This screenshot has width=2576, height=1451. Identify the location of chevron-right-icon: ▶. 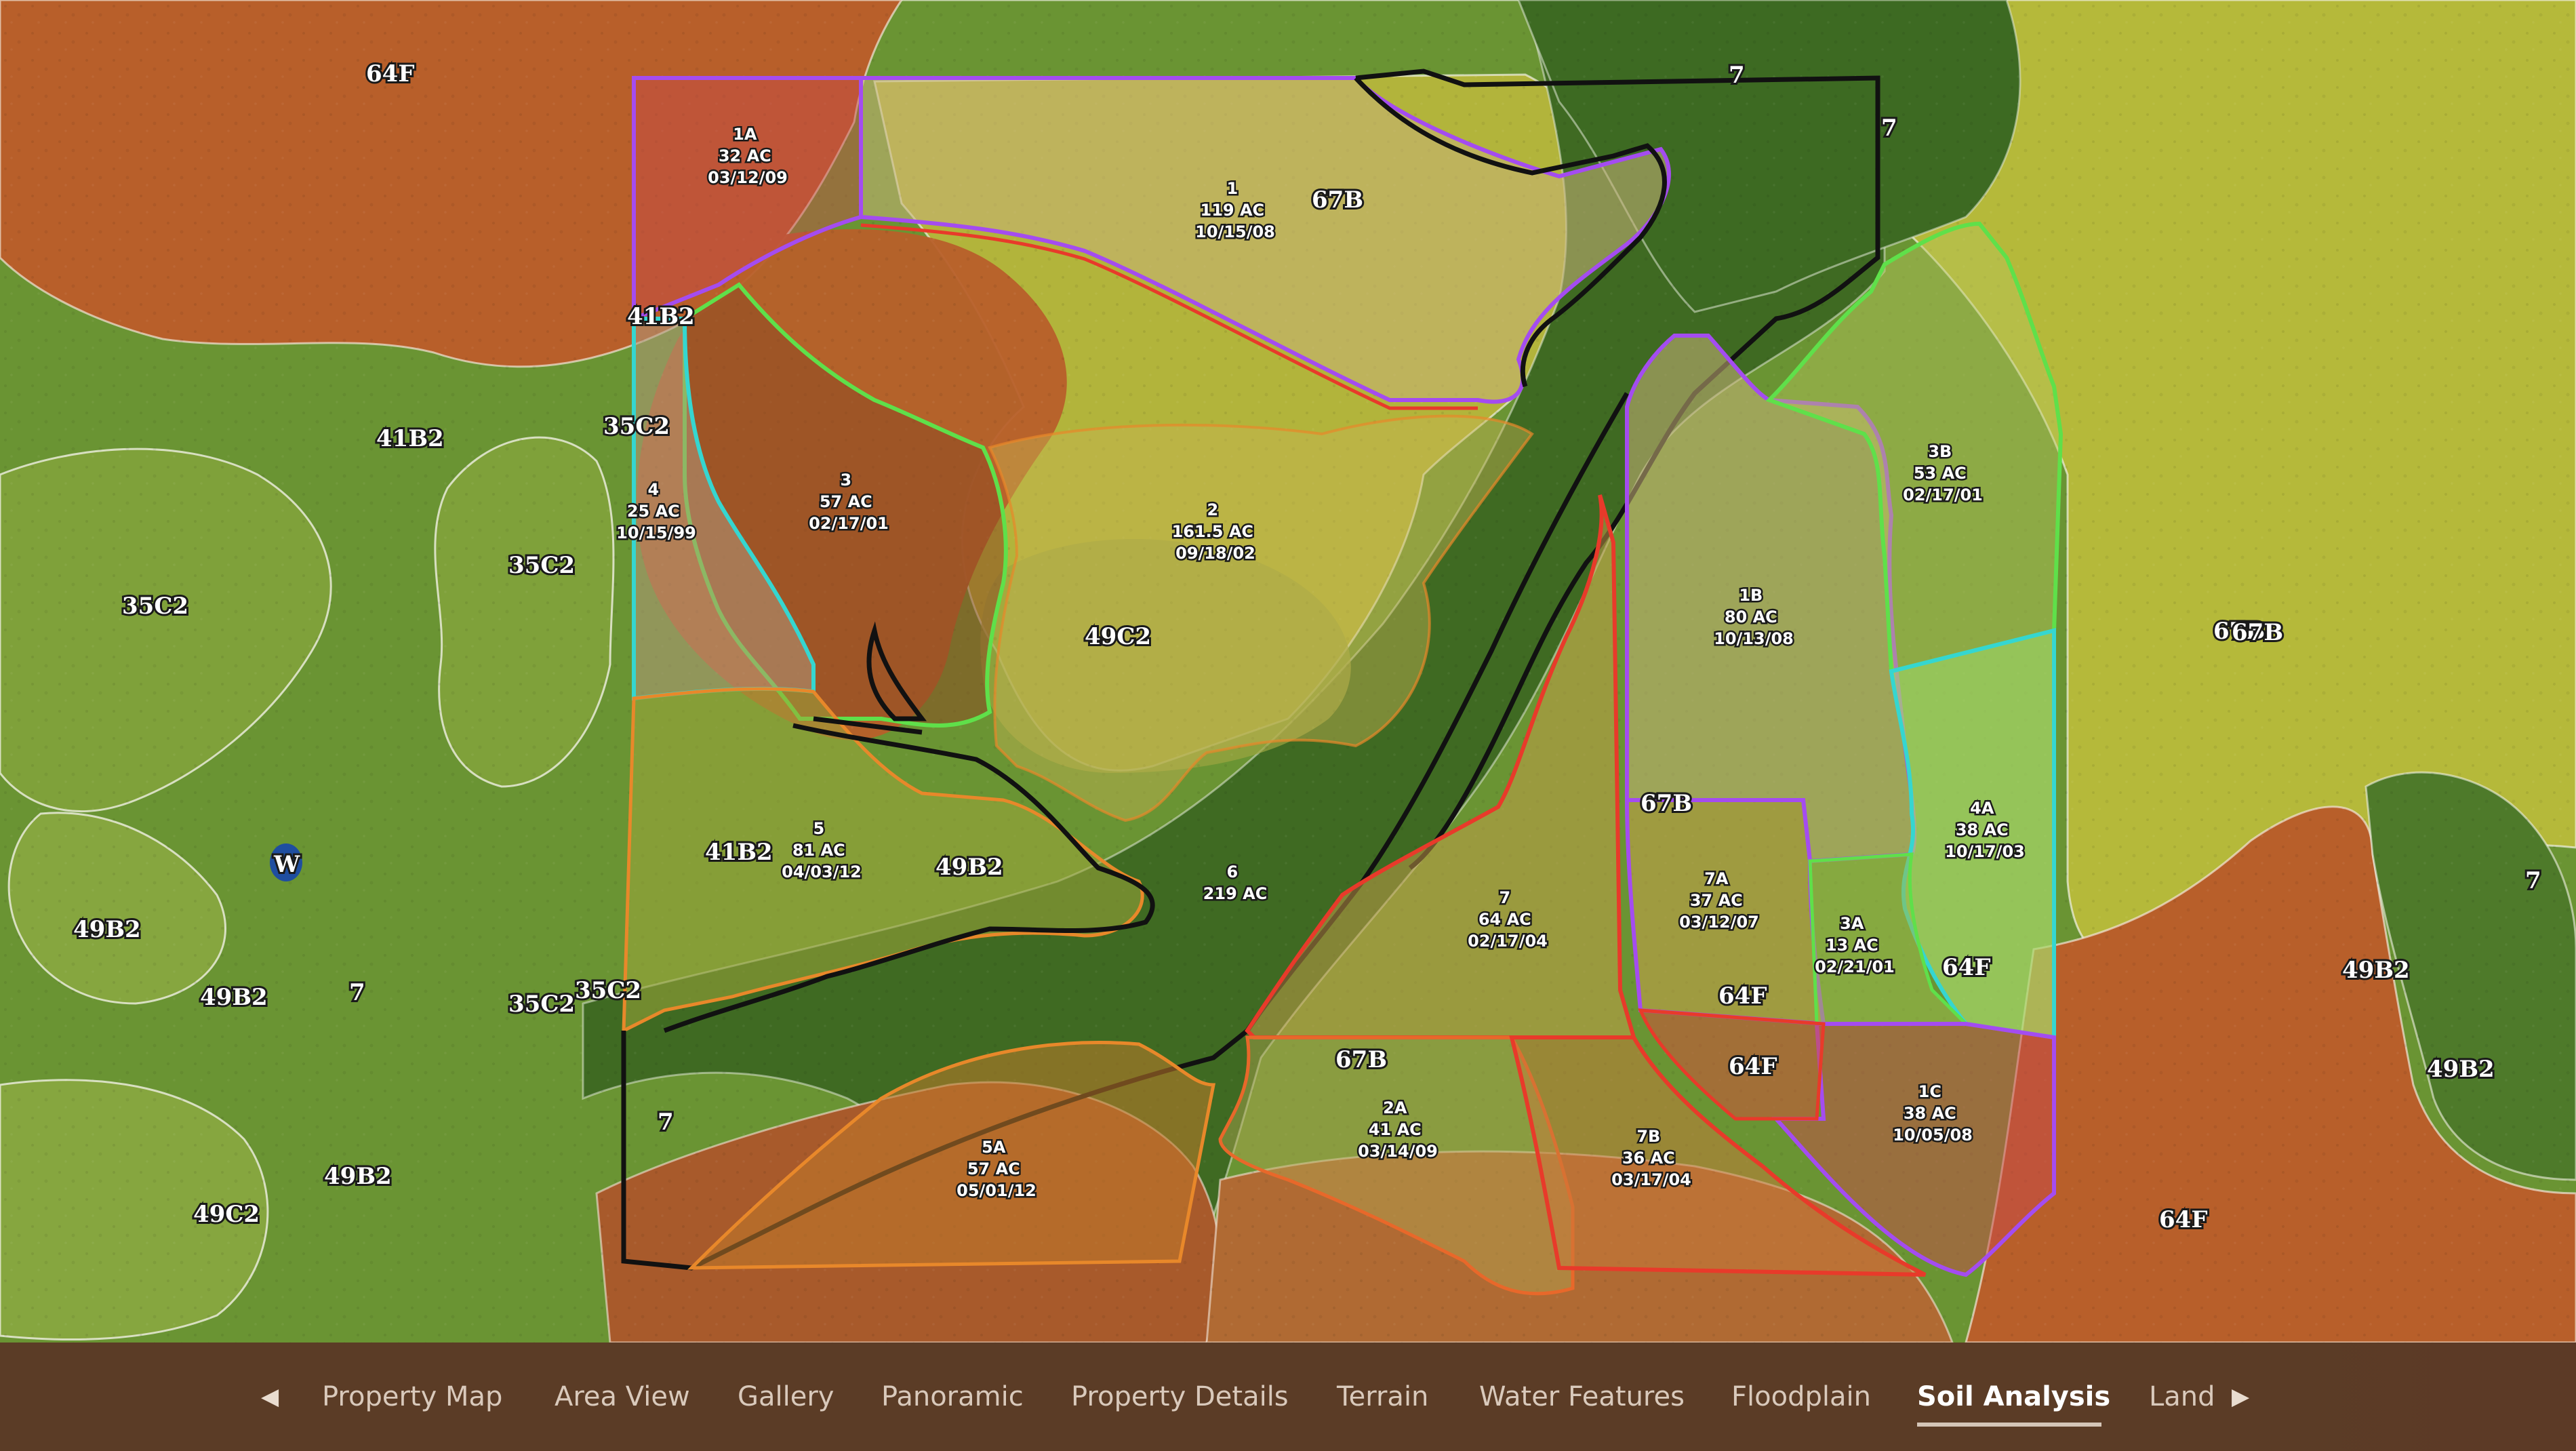
(2240, 1397).